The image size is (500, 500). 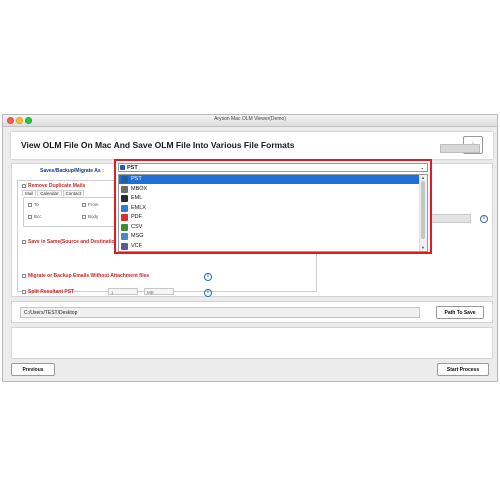 What do you see at coordinates (93, 216) in the screenshot?
I see `field-body-label: Body` at bounding box center [93, 216].